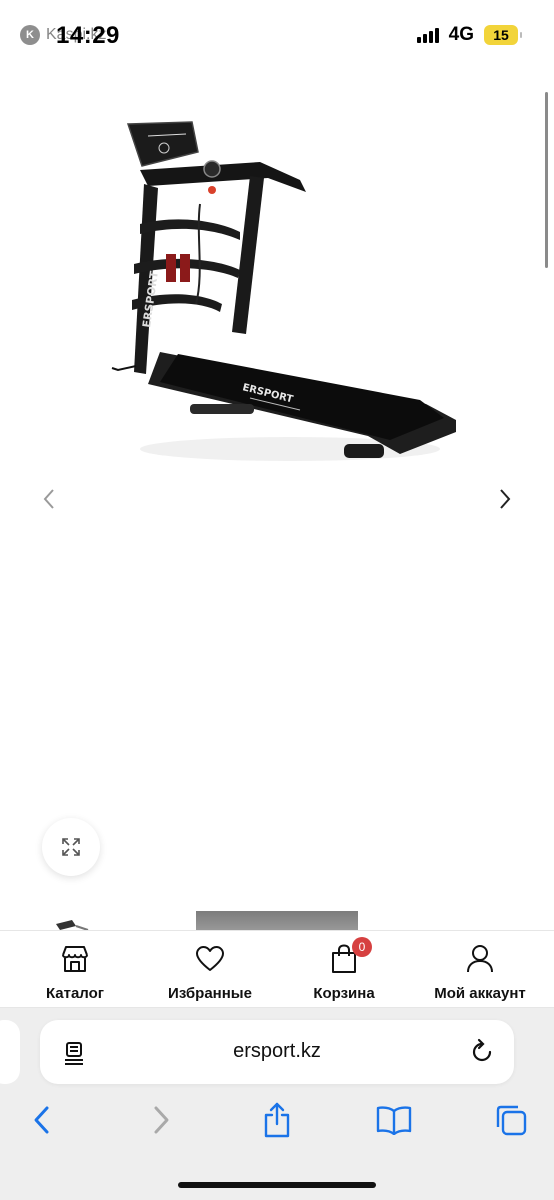 This screenshot has width=554, height=1200. Describe the element at coordinates (88, 35) in the screenshot. I see `status-time: 14:29` at that location.